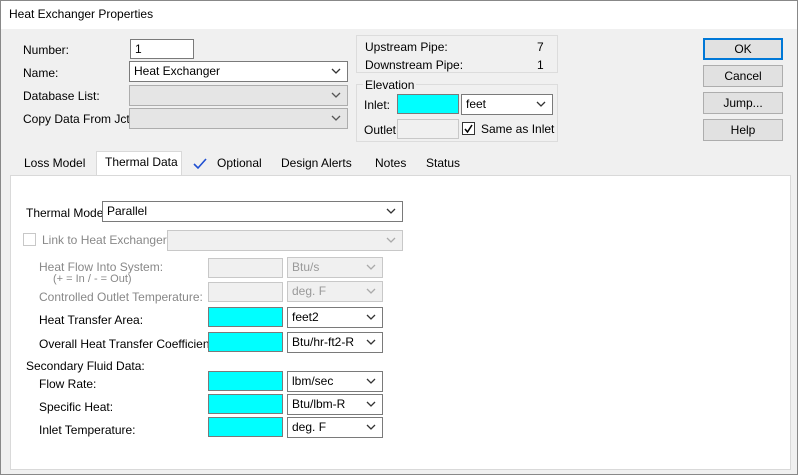 The width and height of the screenshot is (798, 475). I want to click on heat-flow-field, so click(245, 268).